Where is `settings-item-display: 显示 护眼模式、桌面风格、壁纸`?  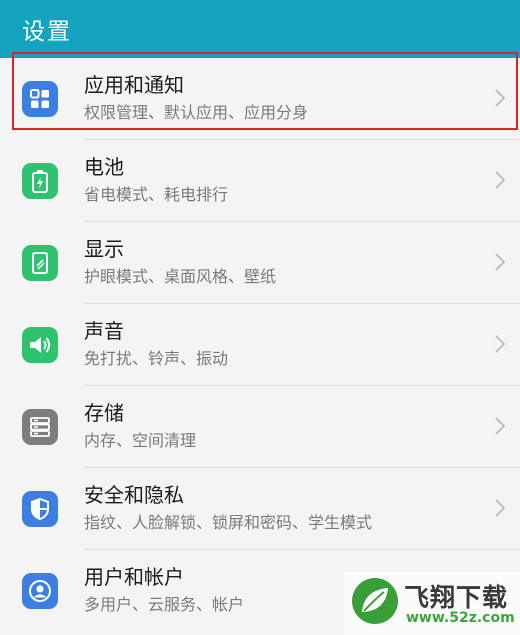
settings-item-display: 显示 护眼模式、桌面风格、壁纸 is located at coordinates (260, 263).